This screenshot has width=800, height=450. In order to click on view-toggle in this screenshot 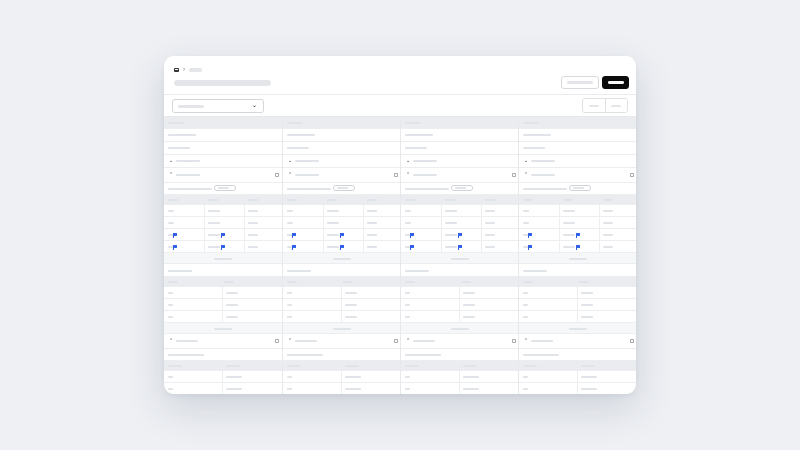, I will do `click(605, 105)`.